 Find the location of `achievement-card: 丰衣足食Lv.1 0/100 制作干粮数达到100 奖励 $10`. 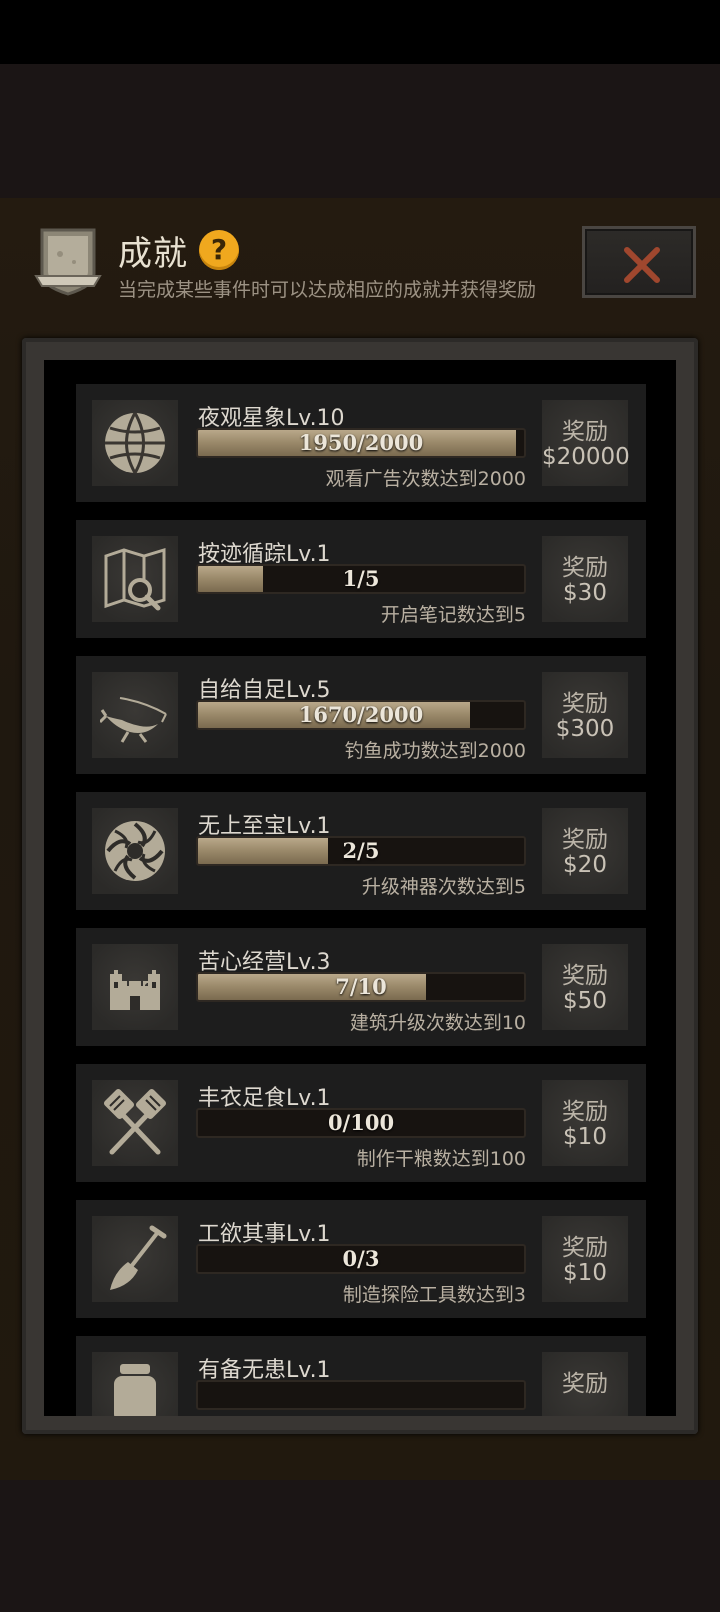

achievement-card: 丰衣足食Lv.1 0/100 制作干粮数达到100 奖励 $10 is located at coordinates (361, 1123).